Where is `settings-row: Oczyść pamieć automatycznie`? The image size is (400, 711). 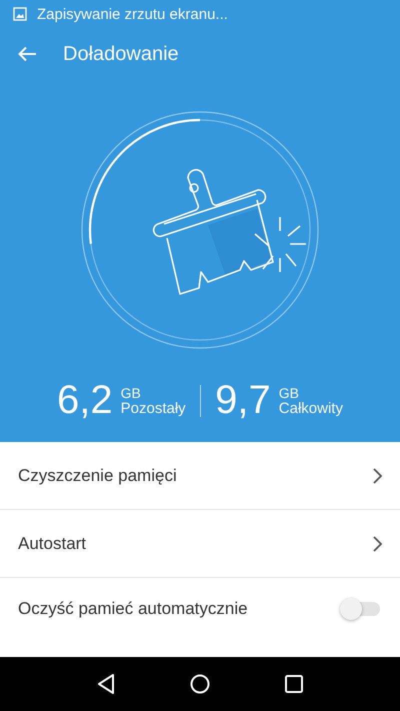 settings-row: Oczyść pamieć automatycznie is located at coordinates (200, 609).